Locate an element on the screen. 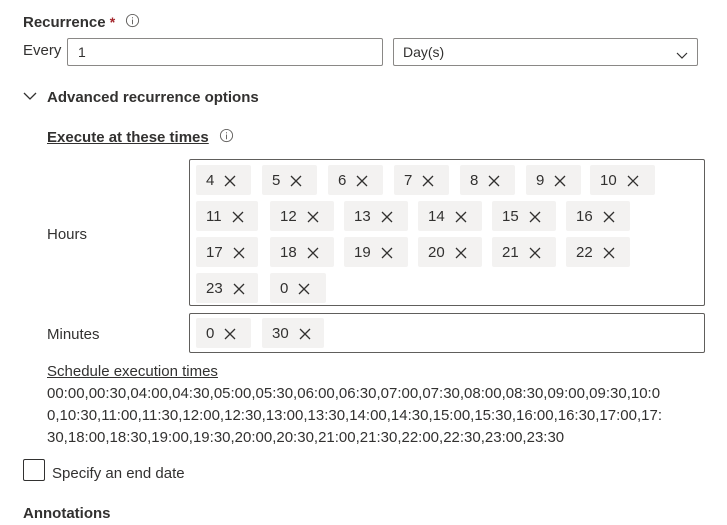  selected-tag: 21 is located at coordinates (524, 252).